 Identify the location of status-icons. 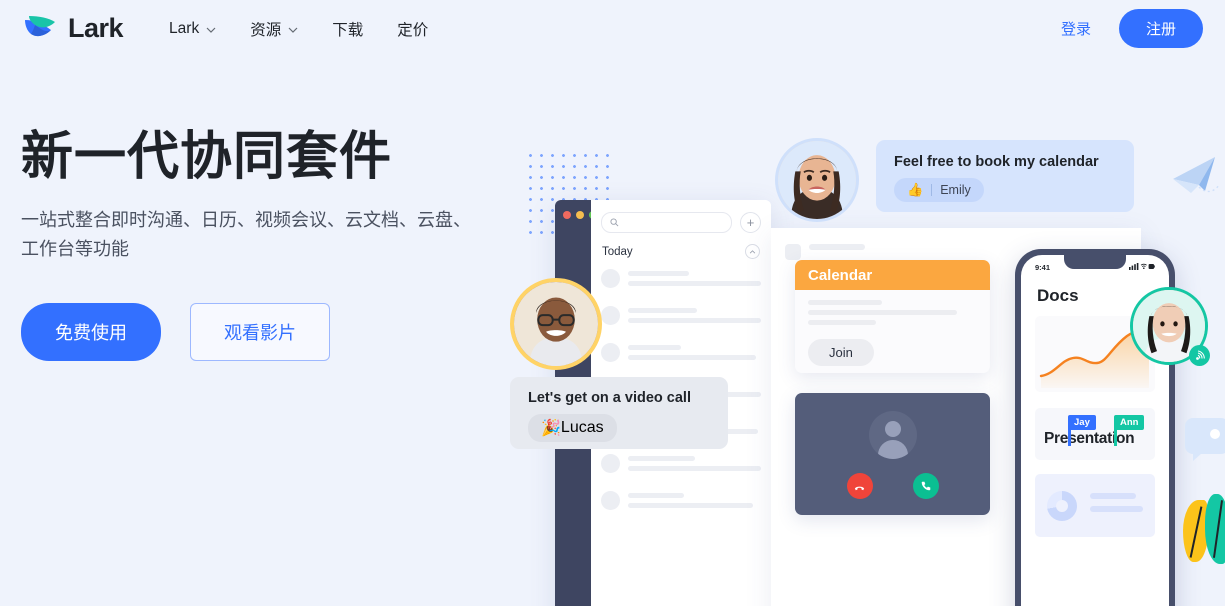
(1142, 267).